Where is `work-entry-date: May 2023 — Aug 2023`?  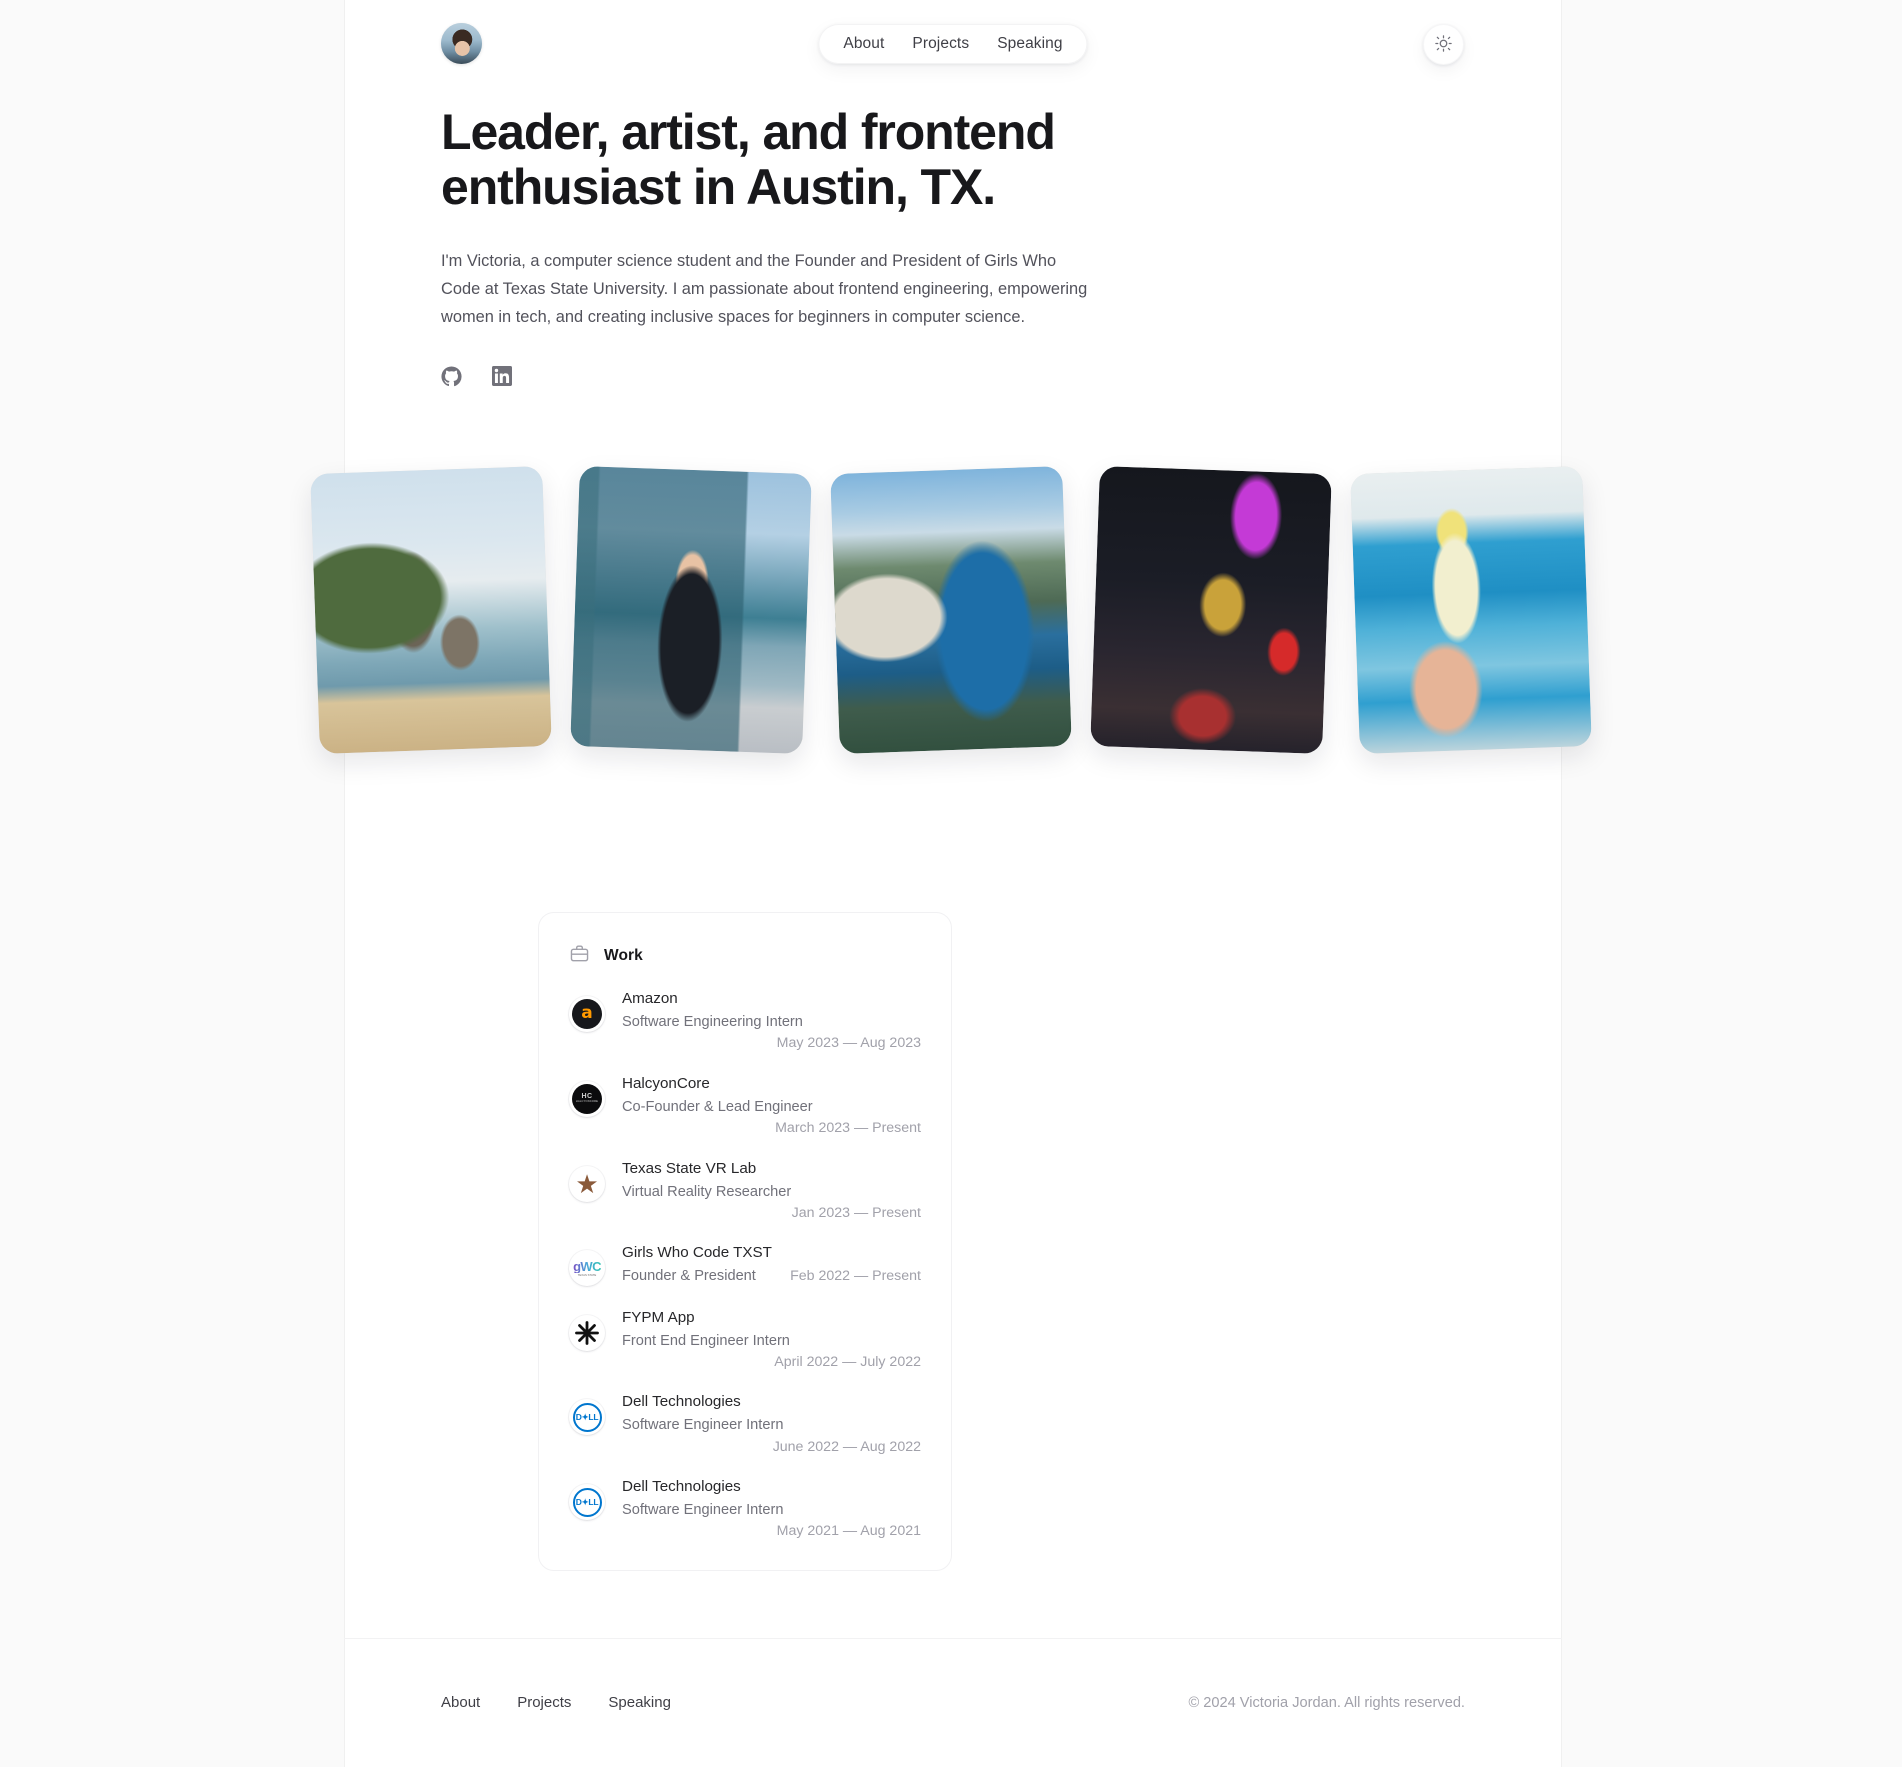 work-entry-date: May 2023 — Aug 2023 is located at coordinates (848, 1043).